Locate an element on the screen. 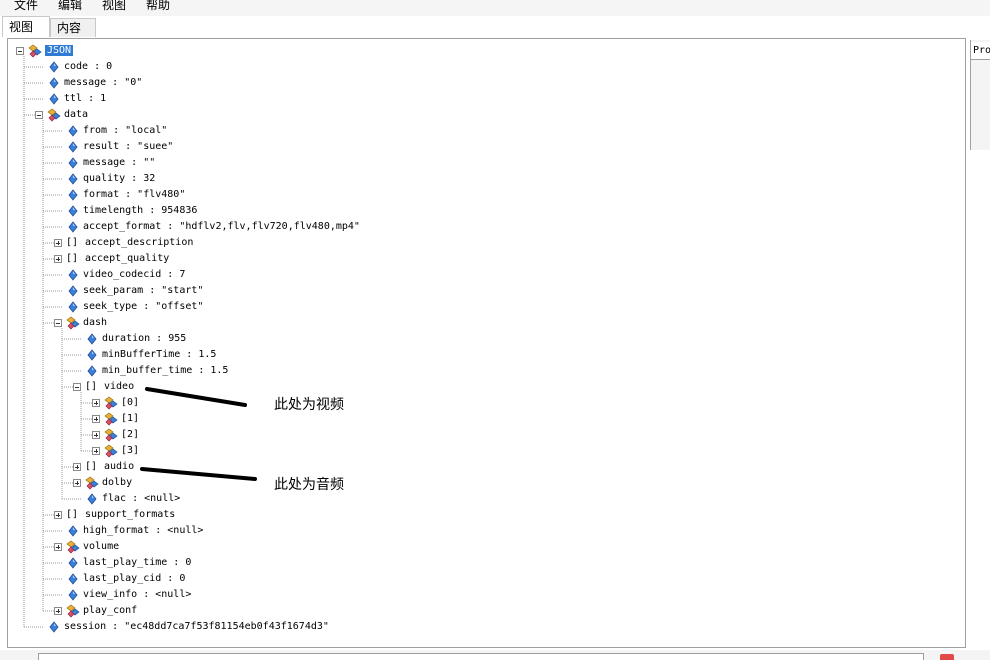  tree-node-label: [1] is located at coordinates (130, 418).